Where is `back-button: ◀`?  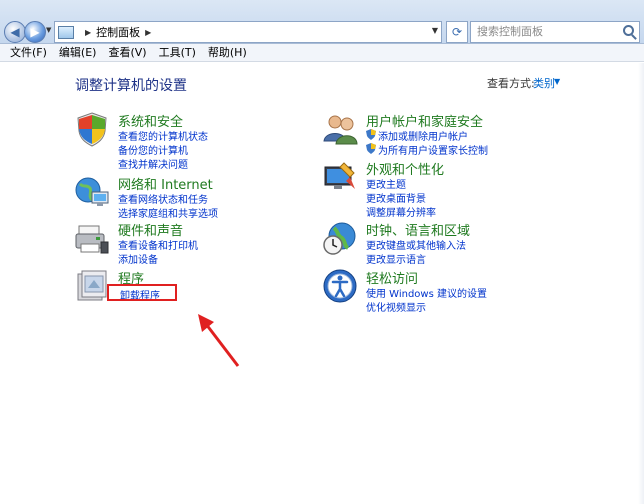 back-button: ◀ is located at coordinates (15, 32).